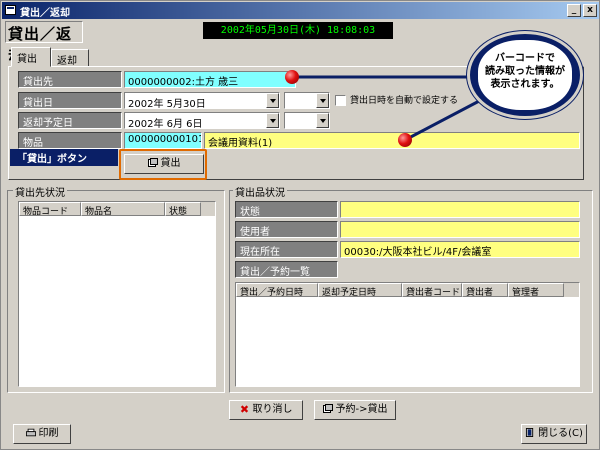  I want to click on tab-lend: 貸出, so click(31, 57).